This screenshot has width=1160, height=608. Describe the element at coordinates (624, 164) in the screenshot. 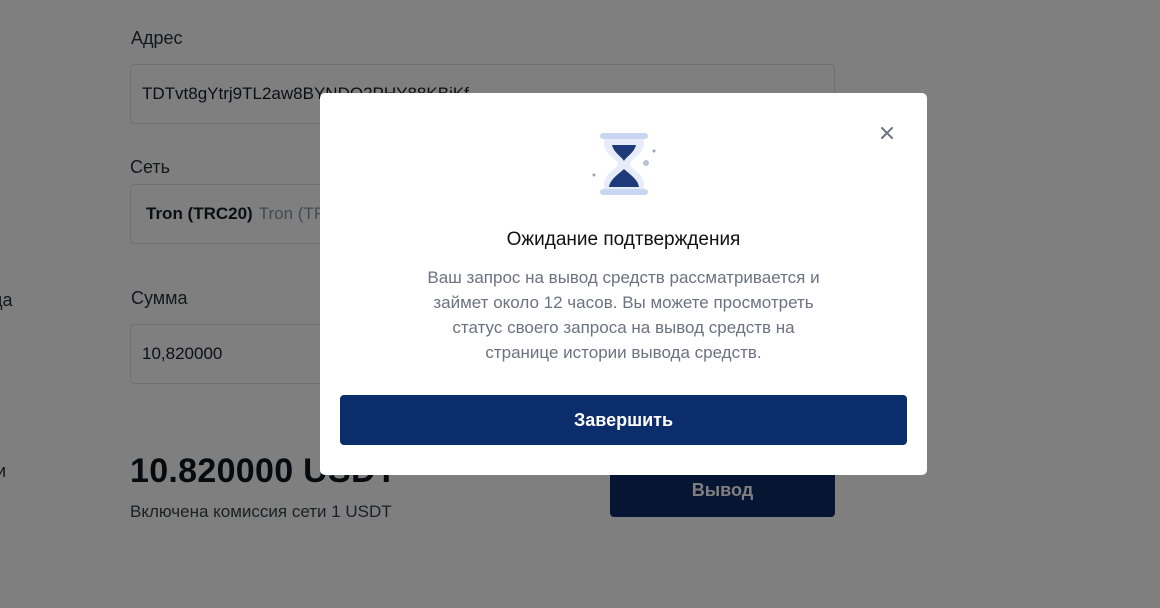

I see `hourglass-icon` at that location.